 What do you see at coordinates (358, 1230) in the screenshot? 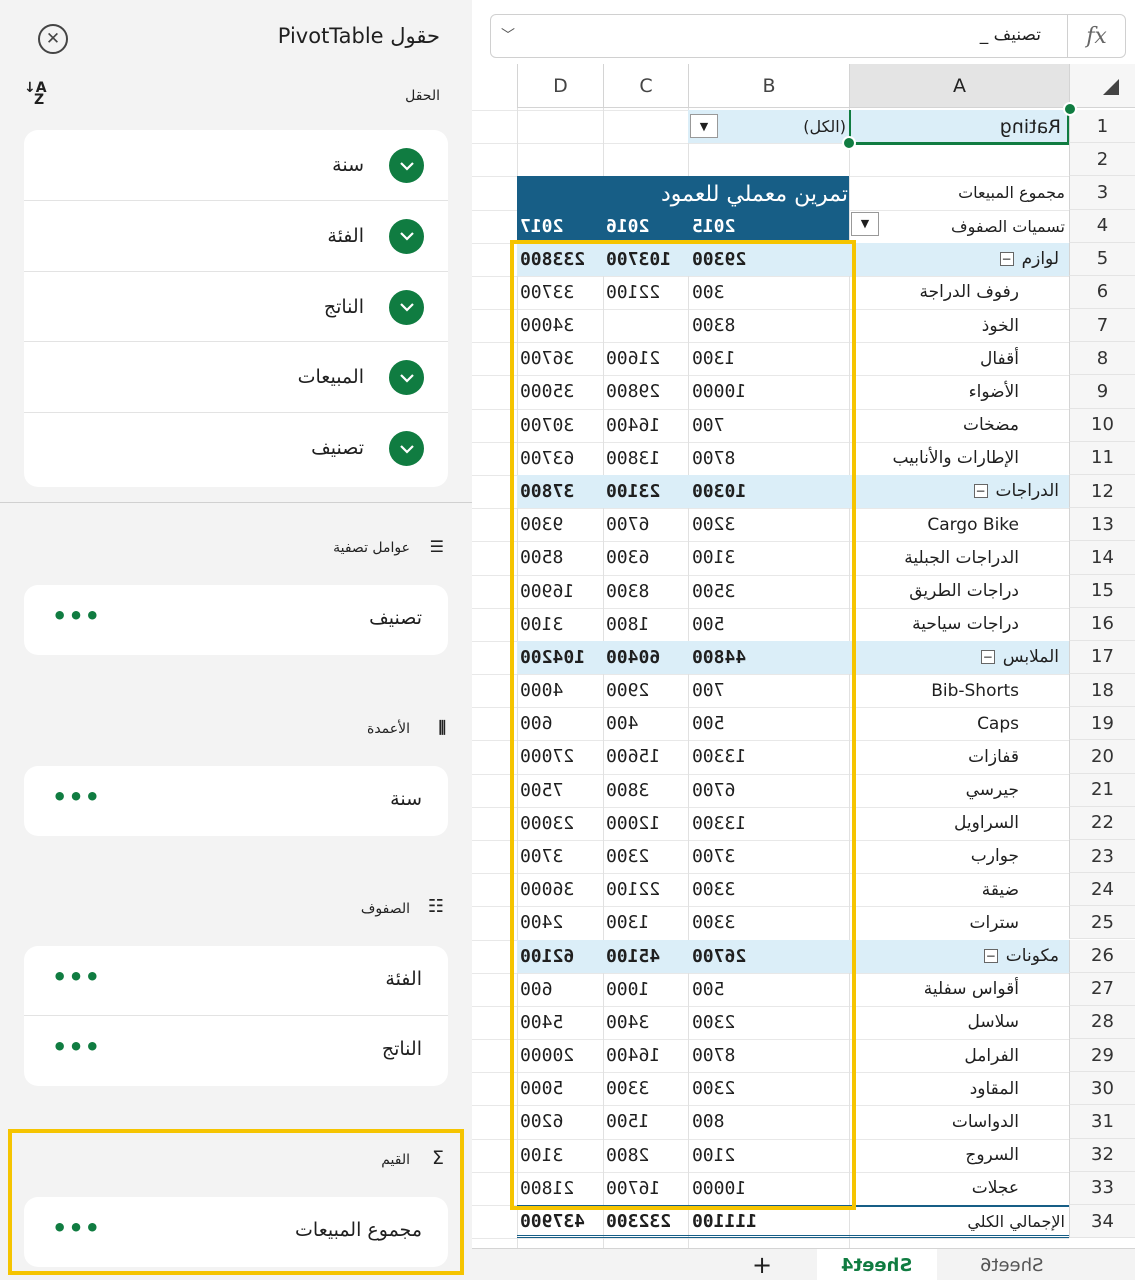
I see `area-item-label: مجموع المبيعات` at bounding box center [358, 1230].